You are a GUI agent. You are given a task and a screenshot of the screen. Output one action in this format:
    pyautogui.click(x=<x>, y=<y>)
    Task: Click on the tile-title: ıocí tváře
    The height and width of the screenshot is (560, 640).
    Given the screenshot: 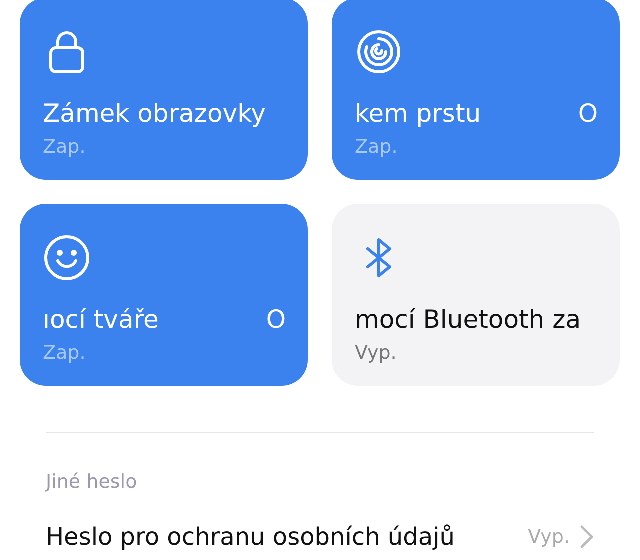 What is the action you would take?
    pyautogui.click(x=101, y=320)
    